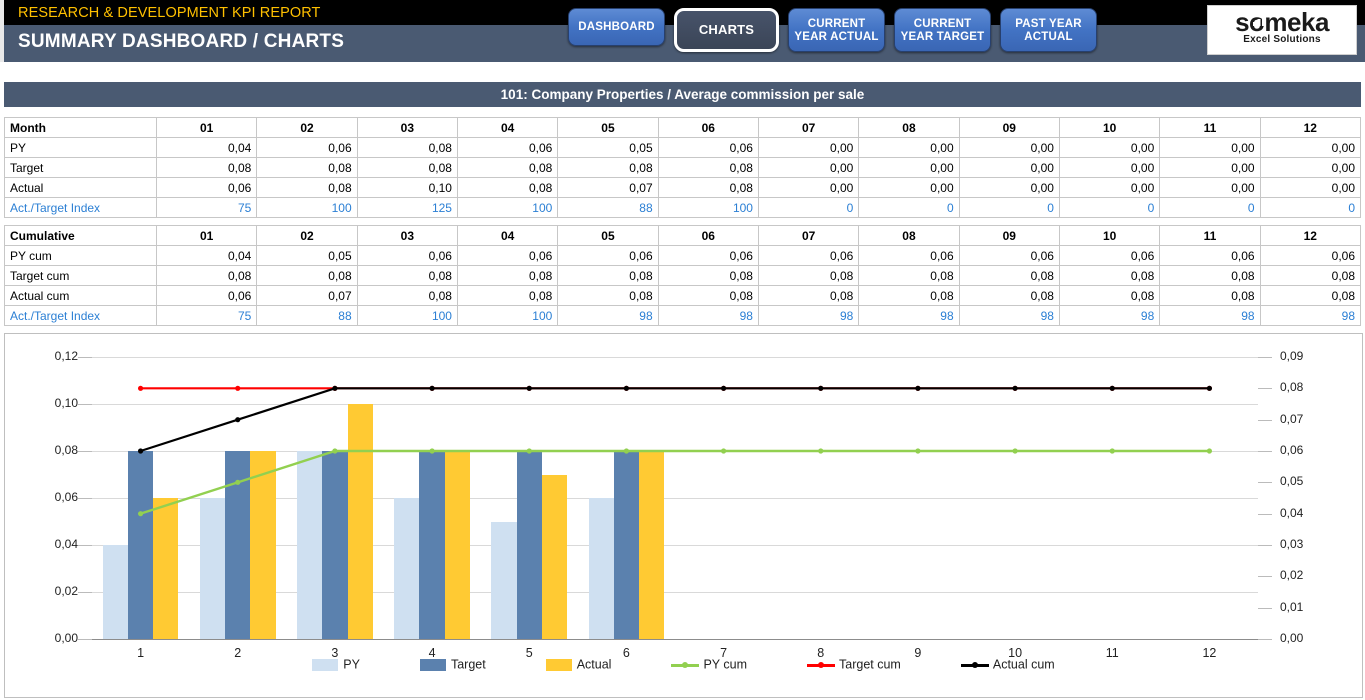 This screenshot has height=700, width=1365. Describe the element at coordinates (336, 664) in the screenshot. I see `legend-item-py: PY` at that location.